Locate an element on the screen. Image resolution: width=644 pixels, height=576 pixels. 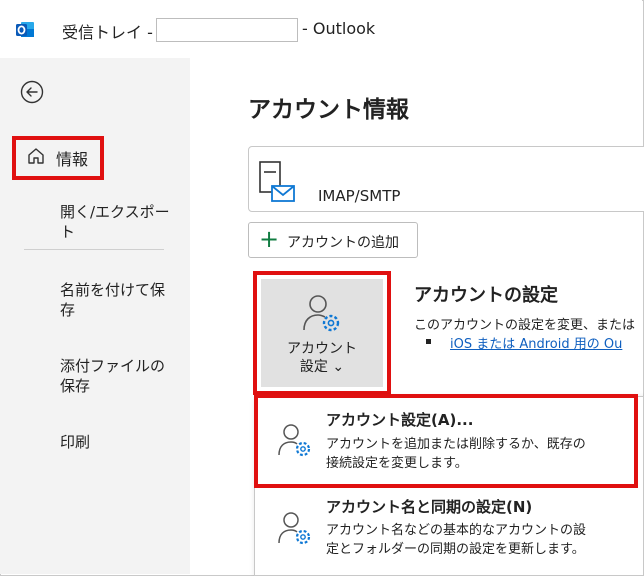
sidebar-item-info: 情報 is located at coordinates (72, 158).